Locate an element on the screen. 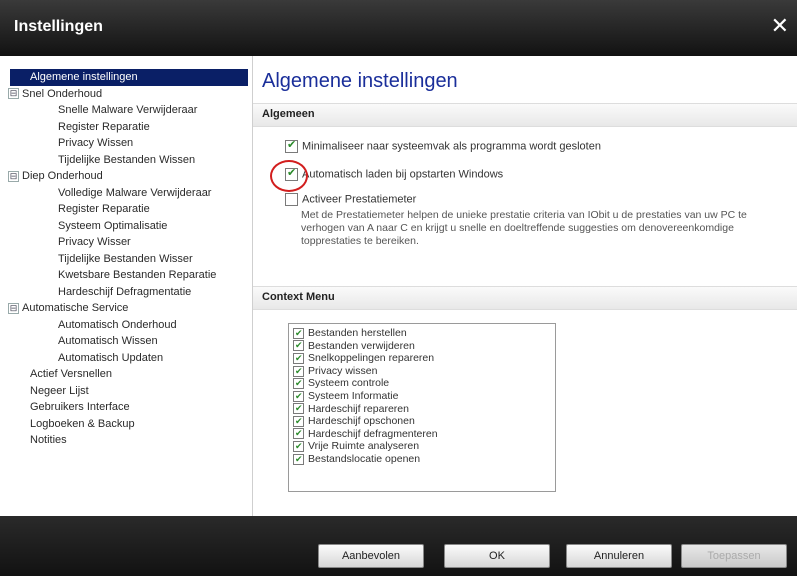 Image resolution: width=797 pixels, height=576 pixels. sidebar-item: Algemene instellingen is located at coordinates (129, 77).